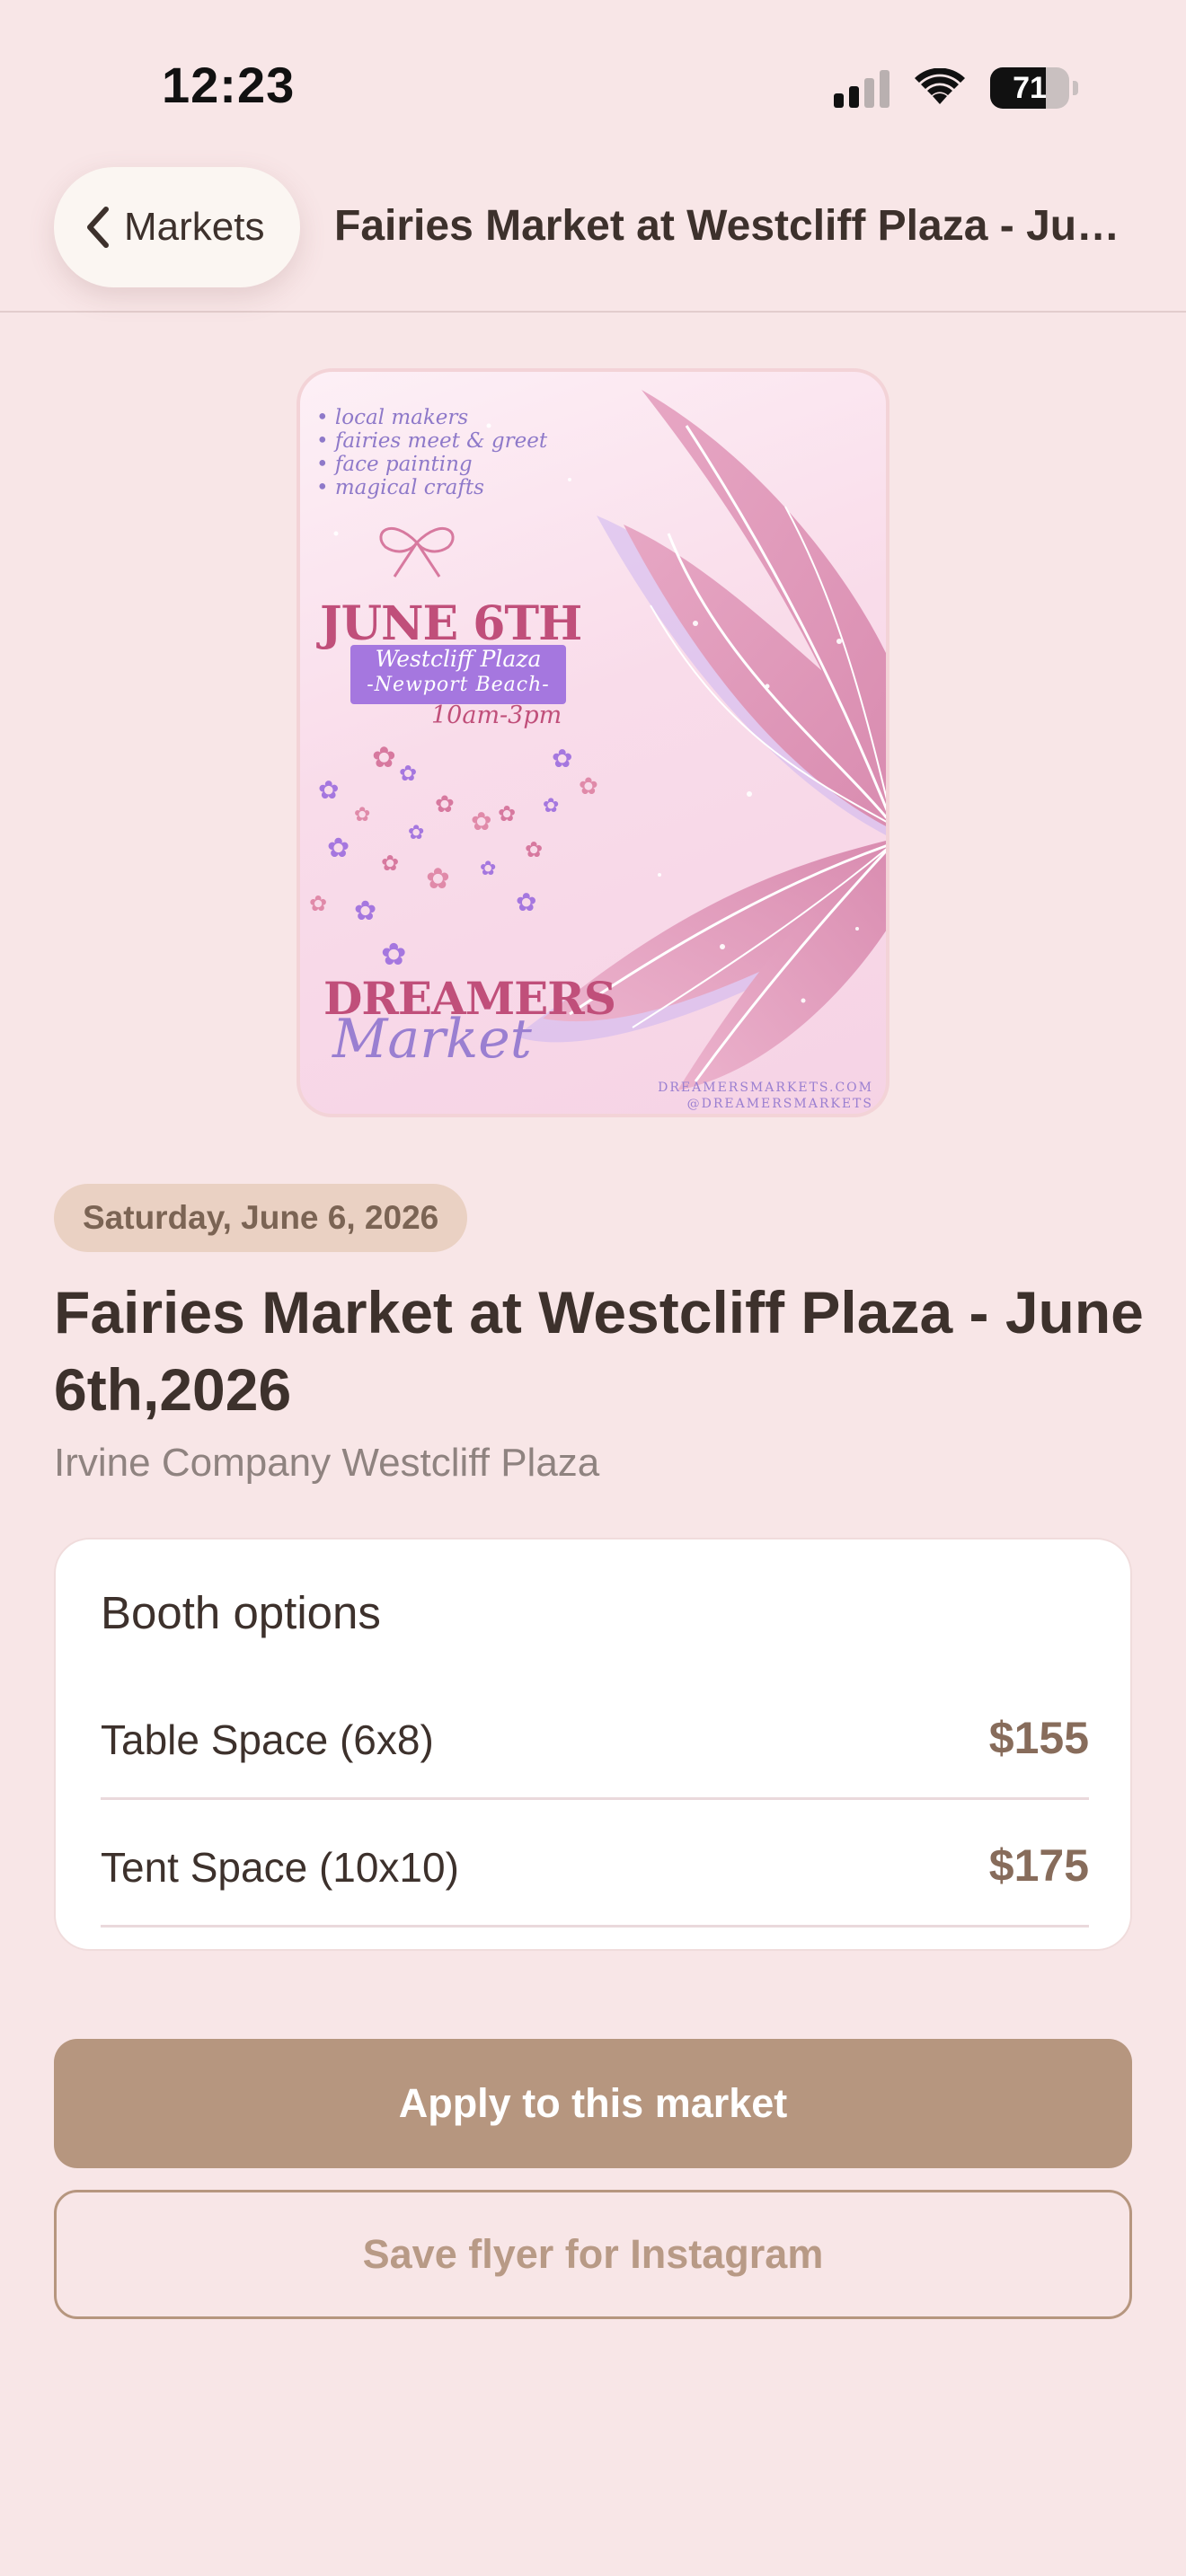 The width and height of the screenshot is (1186, 2576). What do you see at coordinates (458, 685) in the screenshot?
I see `flyer-city: -Newport Beach-` at bounding box center [458, 685].